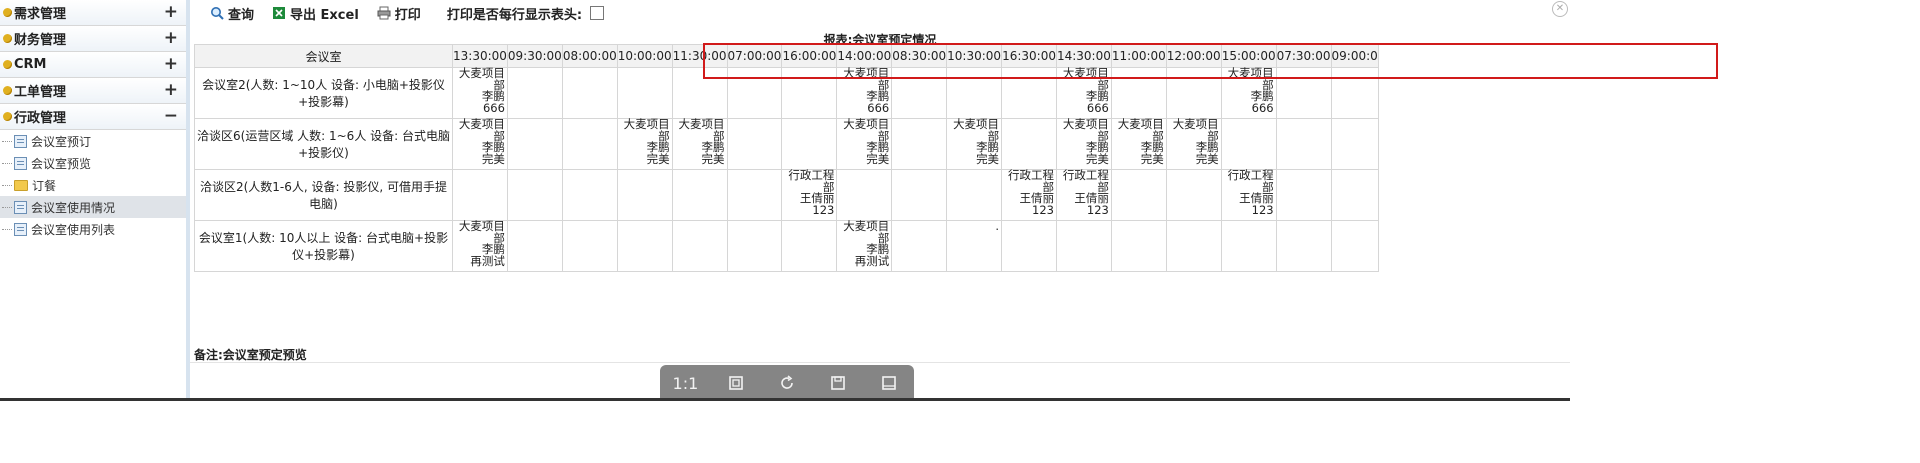  What do you see at coordinates (93, 141) in the screenshot?
I see `sidebar-subitem-0: 会议室预订` at bounding box center [93, 141].